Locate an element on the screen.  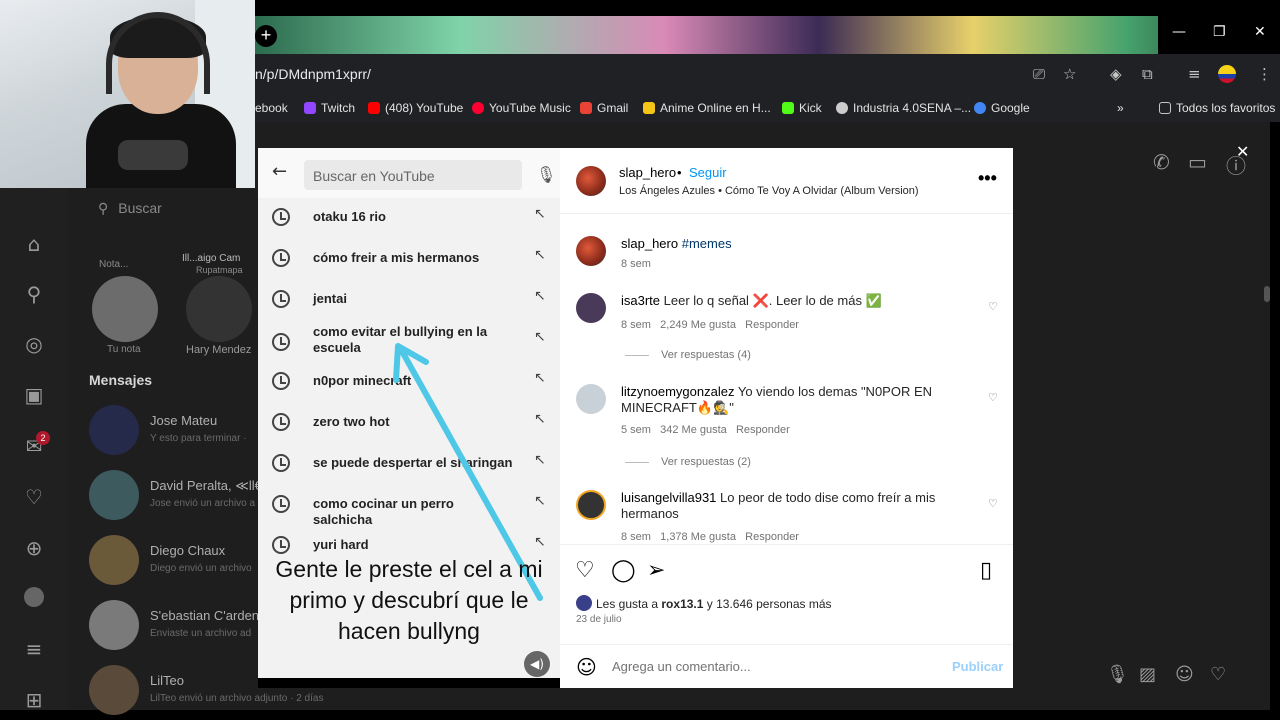
star-icon: ☆ is located at coordinates (1069, 74).